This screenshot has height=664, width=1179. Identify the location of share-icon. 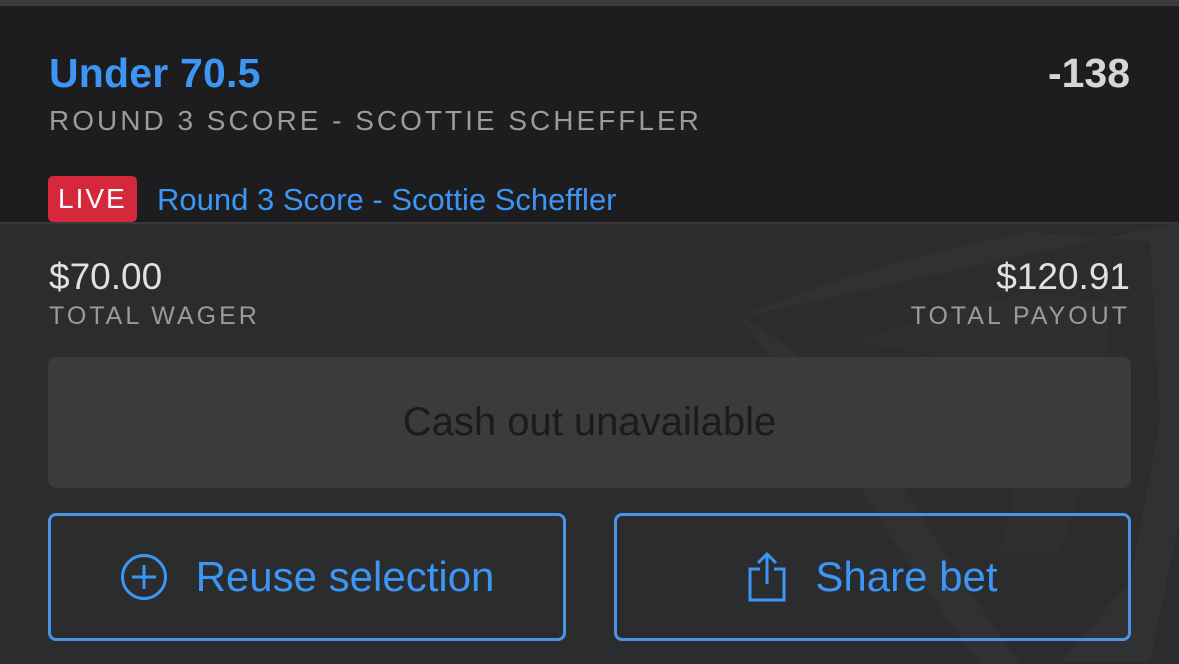
(767, 577).